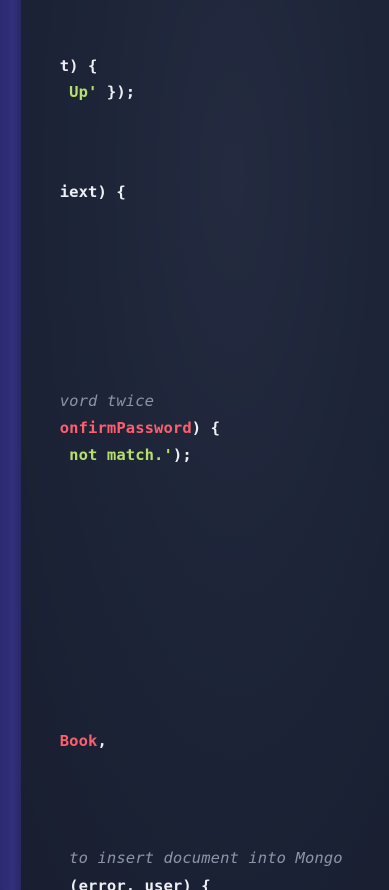 This screenshot has width=389, height=890. What do you see at coordinates (102, 741) in the screenshot?
I see `code-token: ,` at bounding box center [102, 741].